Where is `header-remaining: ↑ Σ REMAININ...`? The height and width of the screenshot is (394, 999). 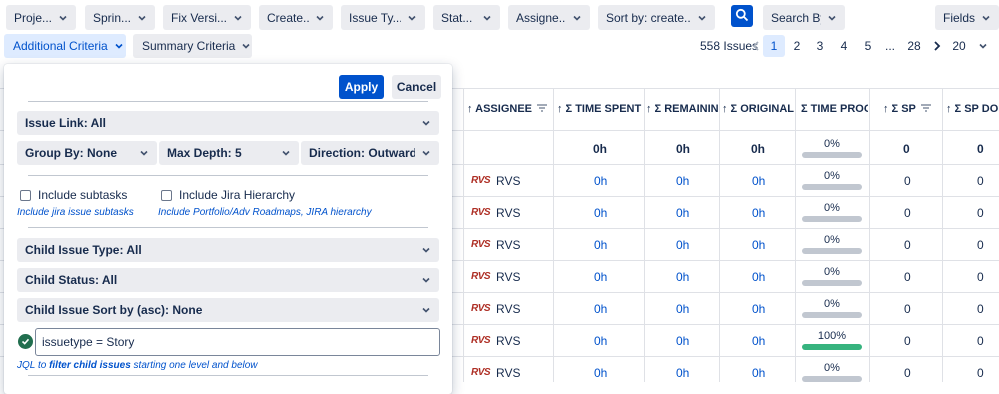
header-remaining: ↑ Σ REMAININ... is located at coordinates (682, 109).